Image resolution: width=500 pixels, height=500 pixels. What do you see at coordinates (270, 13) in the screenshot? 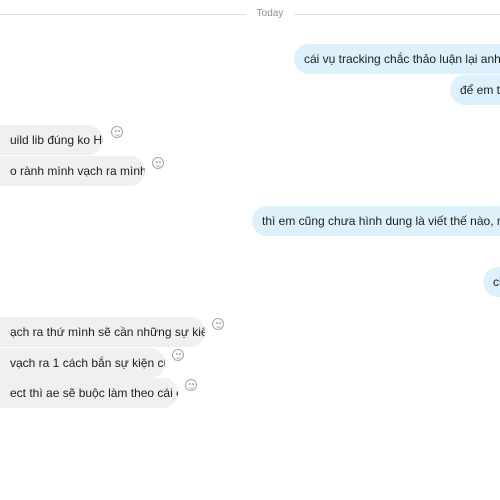
I see `divider-label: Today` at bounding box center [270, 13].